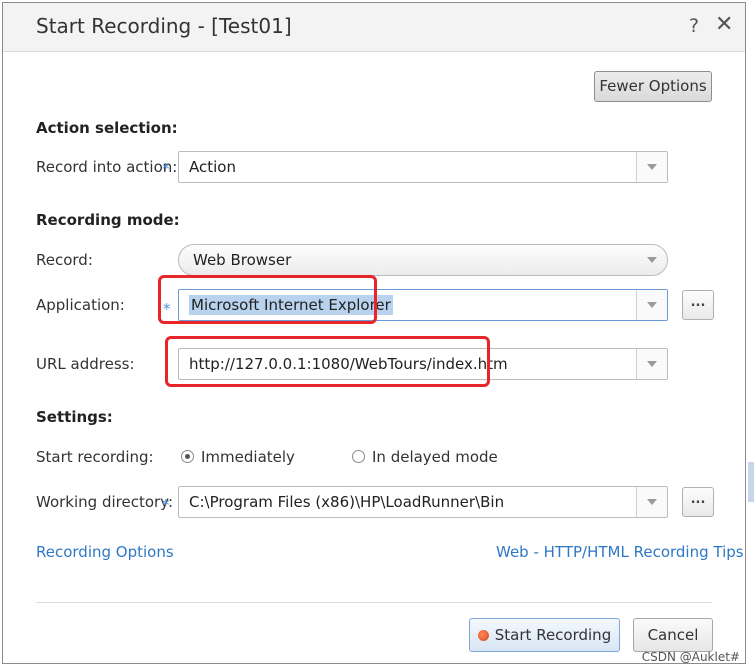  Describe the element at coordinates (105, 552) in the screenshot. I see `recording-options-link: Recording Options` at that location.